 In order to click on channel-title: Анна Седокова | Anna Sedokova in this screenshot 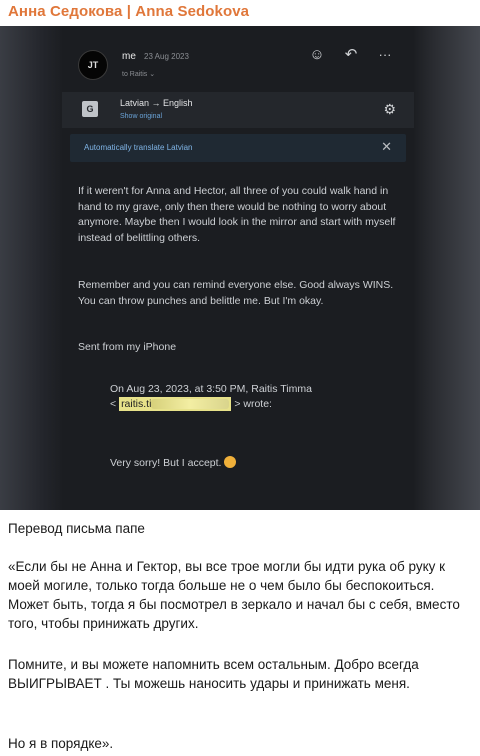, I will do `click(128, 11)`.